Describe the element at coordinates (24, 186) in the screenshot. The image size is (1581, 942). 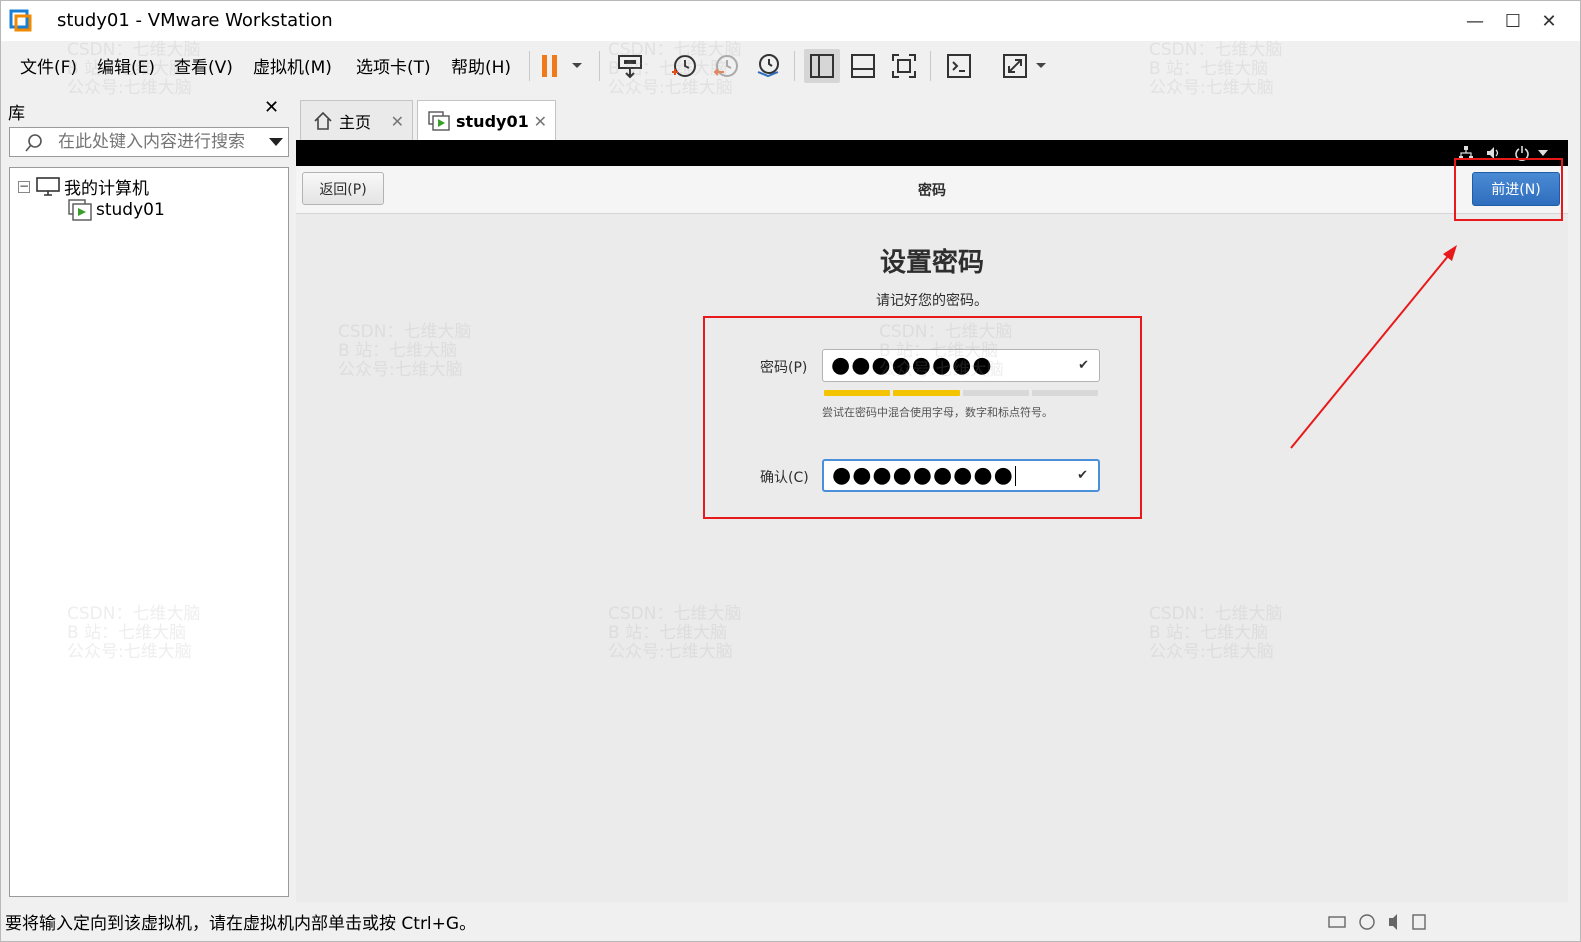
I see `tree-expander-icon: −` at that location.